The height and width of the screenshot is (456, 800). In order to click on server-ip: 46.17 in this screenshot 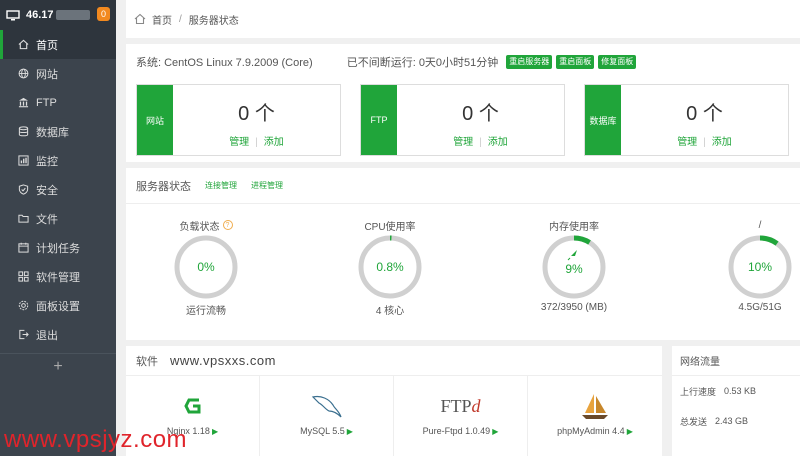, I will do `click(40, 15)`.